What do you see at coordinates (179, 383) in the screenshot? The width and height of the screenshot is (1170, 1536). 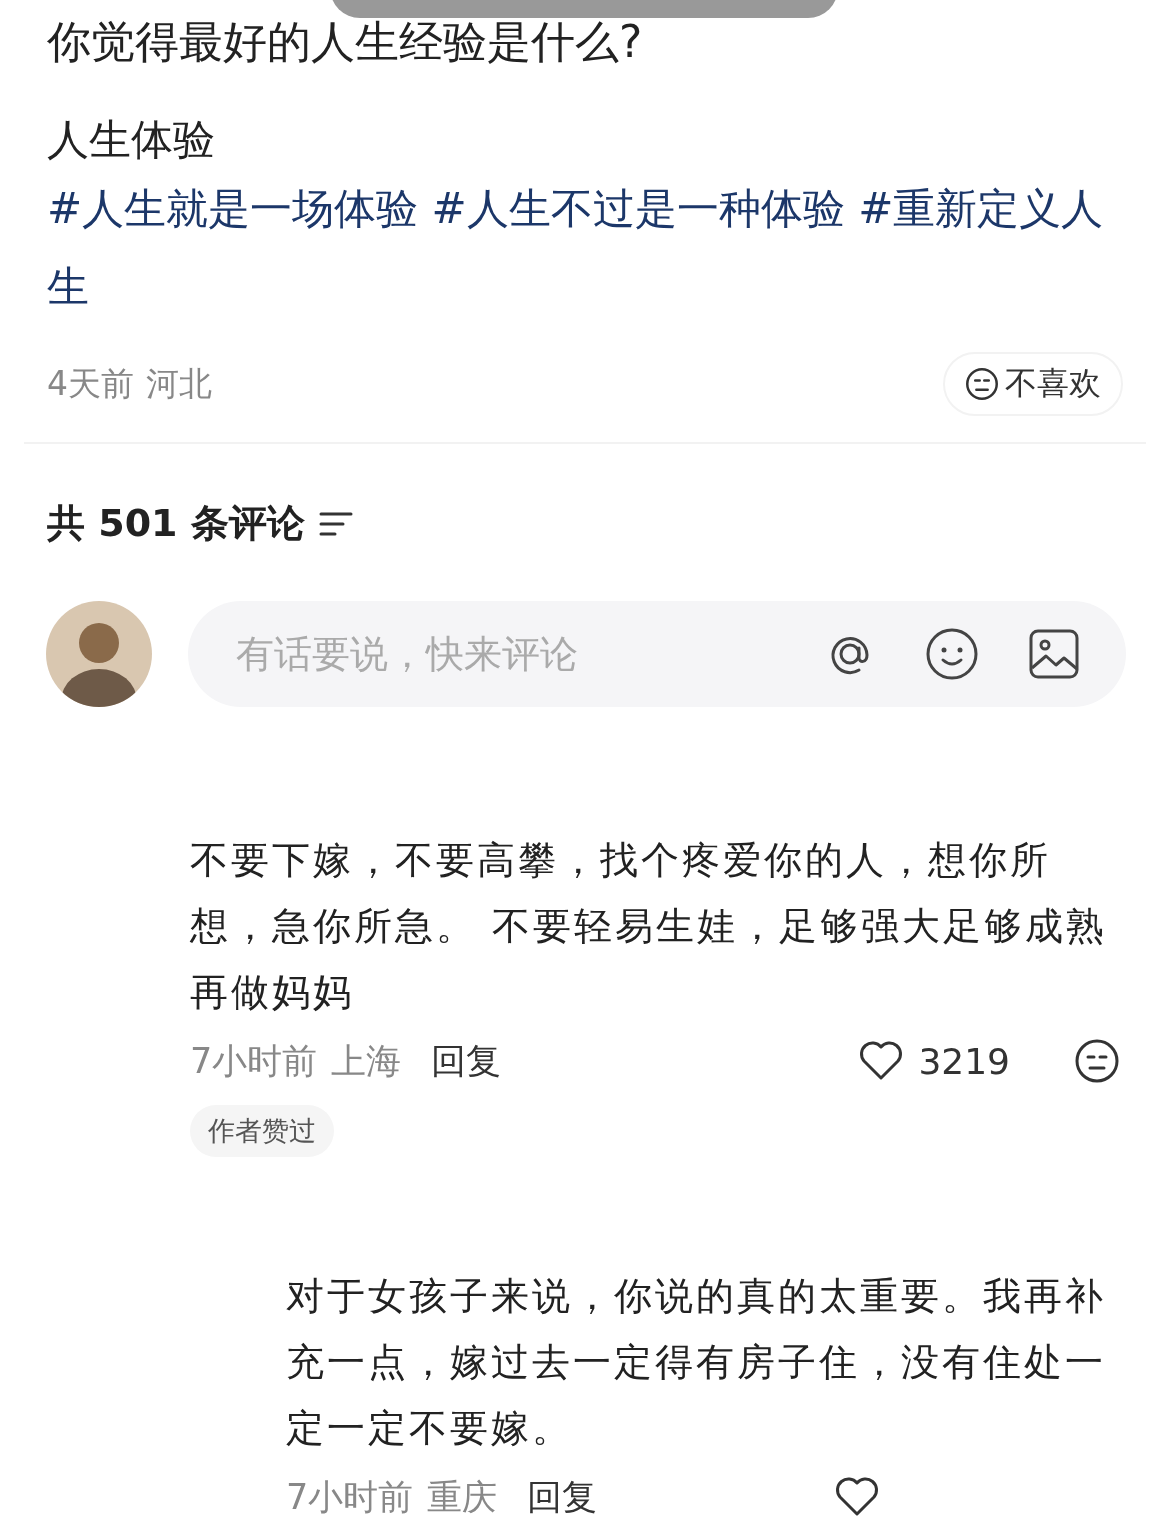 I see `post-location: 河北` at bounding box center [179, 383].